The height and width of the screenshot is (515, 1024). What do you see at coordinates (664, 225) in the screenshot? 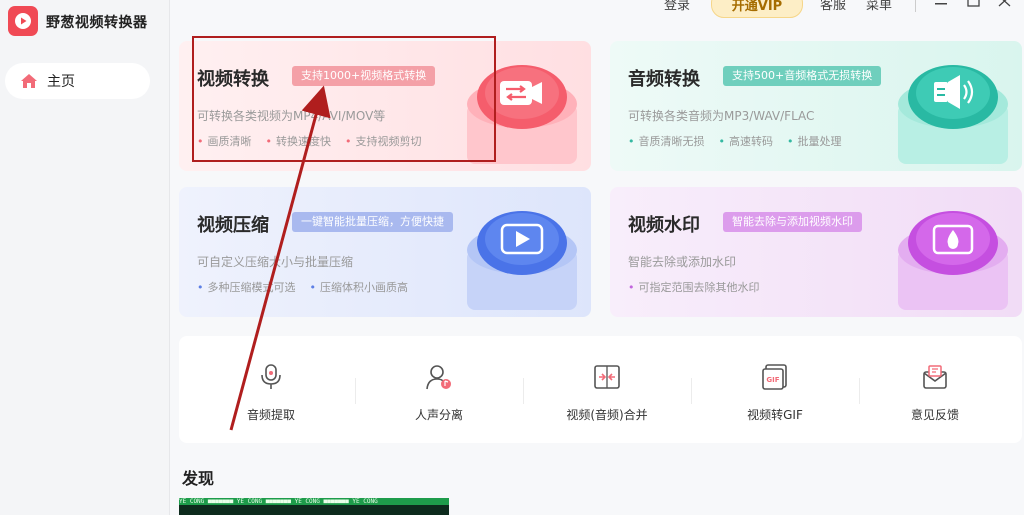
I see `card-title: 视频水印` at bounding box center [664, 225].